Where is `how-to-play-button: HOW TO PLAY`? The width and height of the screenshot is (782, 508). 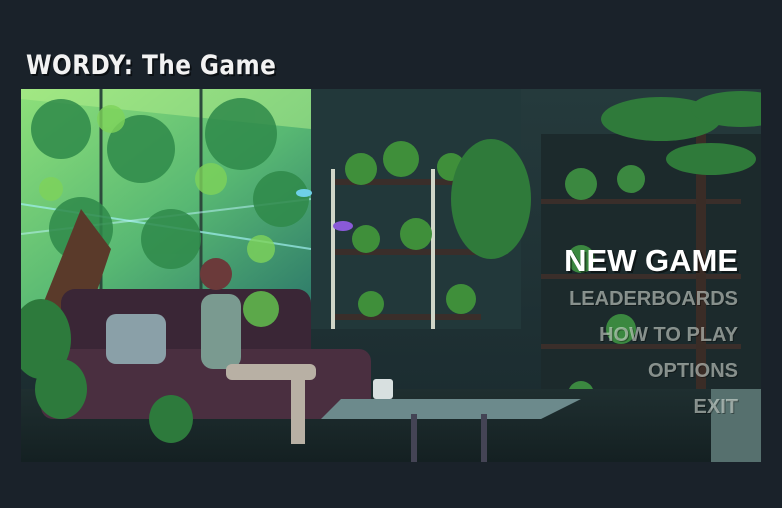
how-to-play-button: HOW TO PLAY is located at coordinates (651, 335).